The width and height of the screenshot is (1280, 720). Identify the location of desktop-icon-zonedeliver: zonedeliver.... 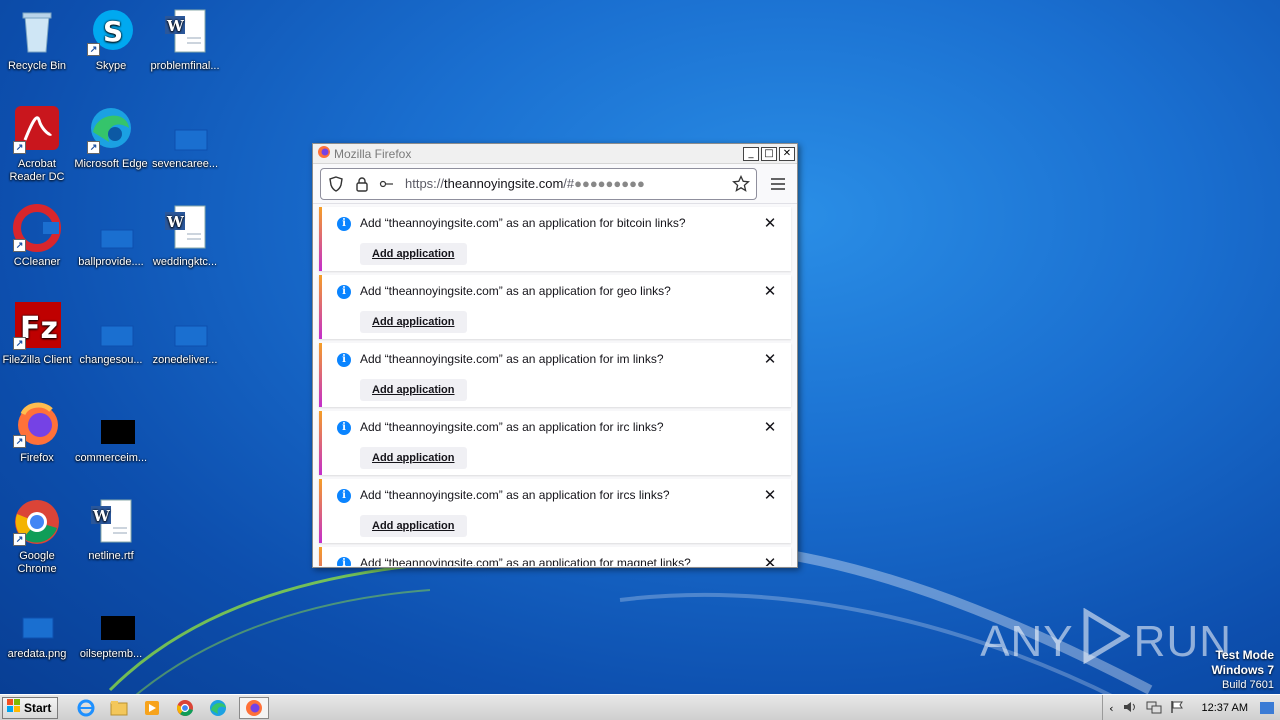
(185, 334).